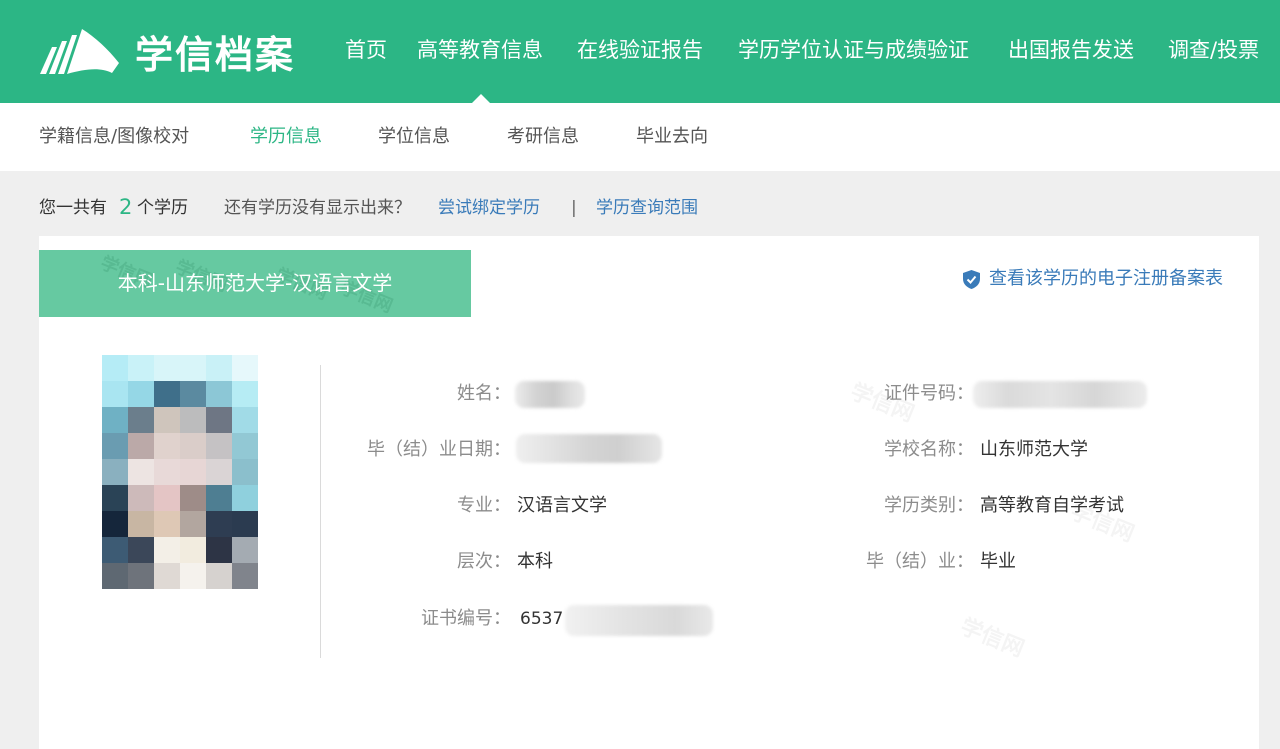 The image size is (1280, 749). I want to click on query-scope-link: 学历查询范围, so click(647, 208).